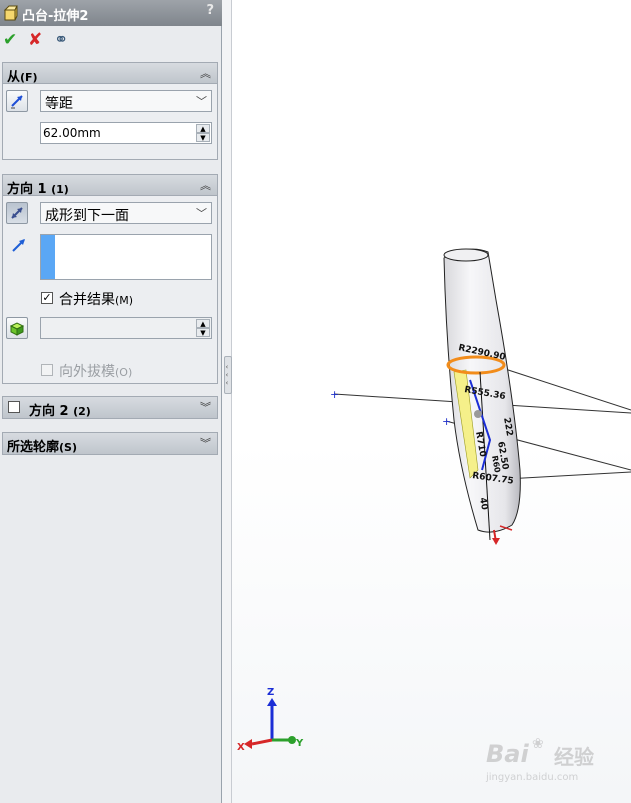 This screenshot has height=803, width=631. What do you see at coordinates (531, 777) in the screenshot?
I see `watermark-url: jingyan.baidu.com` at bounding box center [531, 777].